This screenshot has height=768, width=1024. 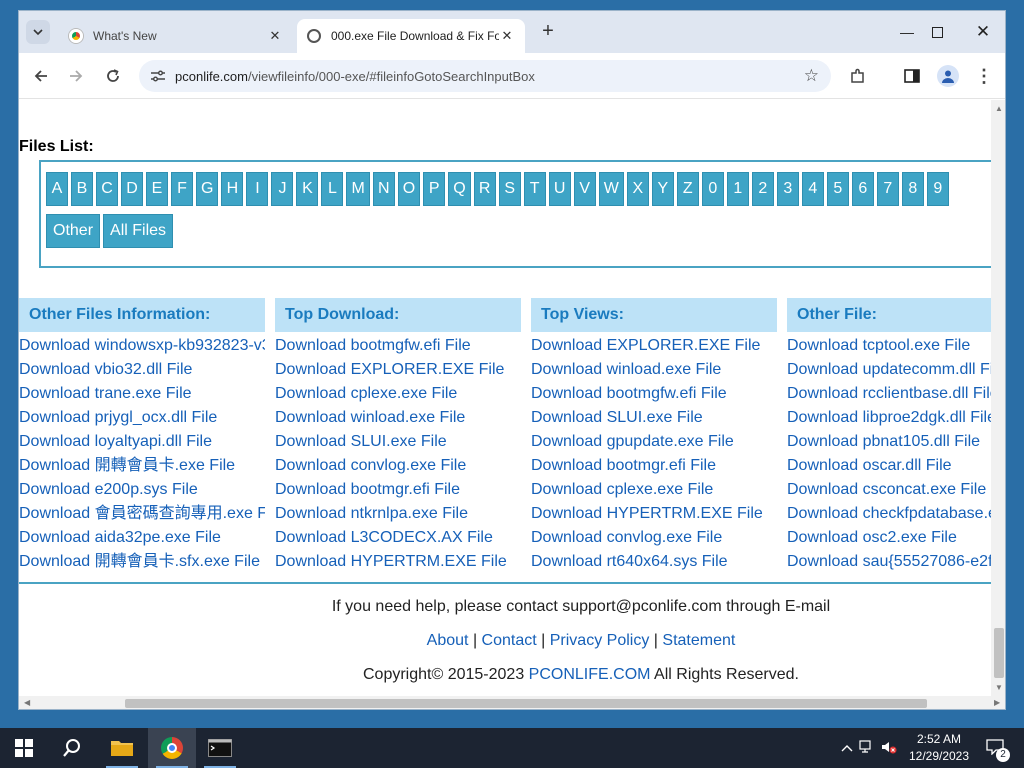 What do you see at coordinates (889, 442) in the screenshot?
I see `download-link: Download pbnat105.dll File` at bounding box center [889, 442].